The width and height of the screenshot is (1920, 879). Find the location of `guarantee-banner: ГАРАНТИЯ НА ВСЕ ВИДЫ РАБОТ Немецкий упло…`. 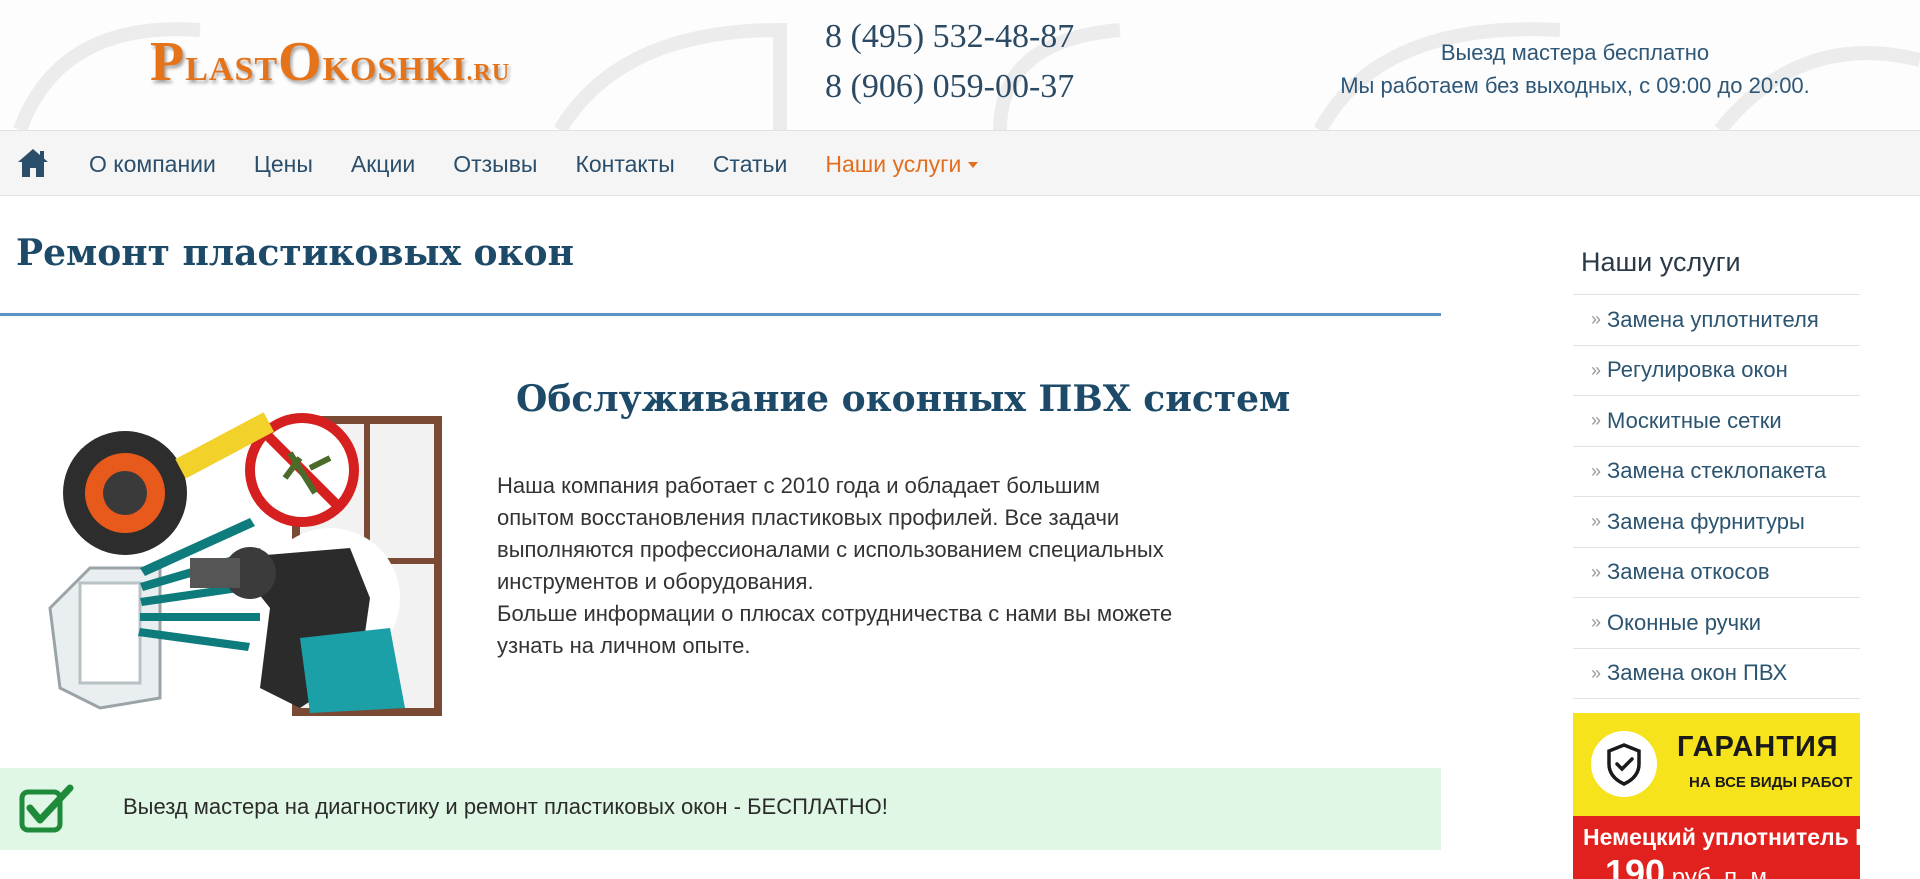

guarantee-banner: ГАРАНТИЯ НА ВСЕ ВИДЫ РАБОТ Немецкий упло… is located at coordinates (1716, 796).